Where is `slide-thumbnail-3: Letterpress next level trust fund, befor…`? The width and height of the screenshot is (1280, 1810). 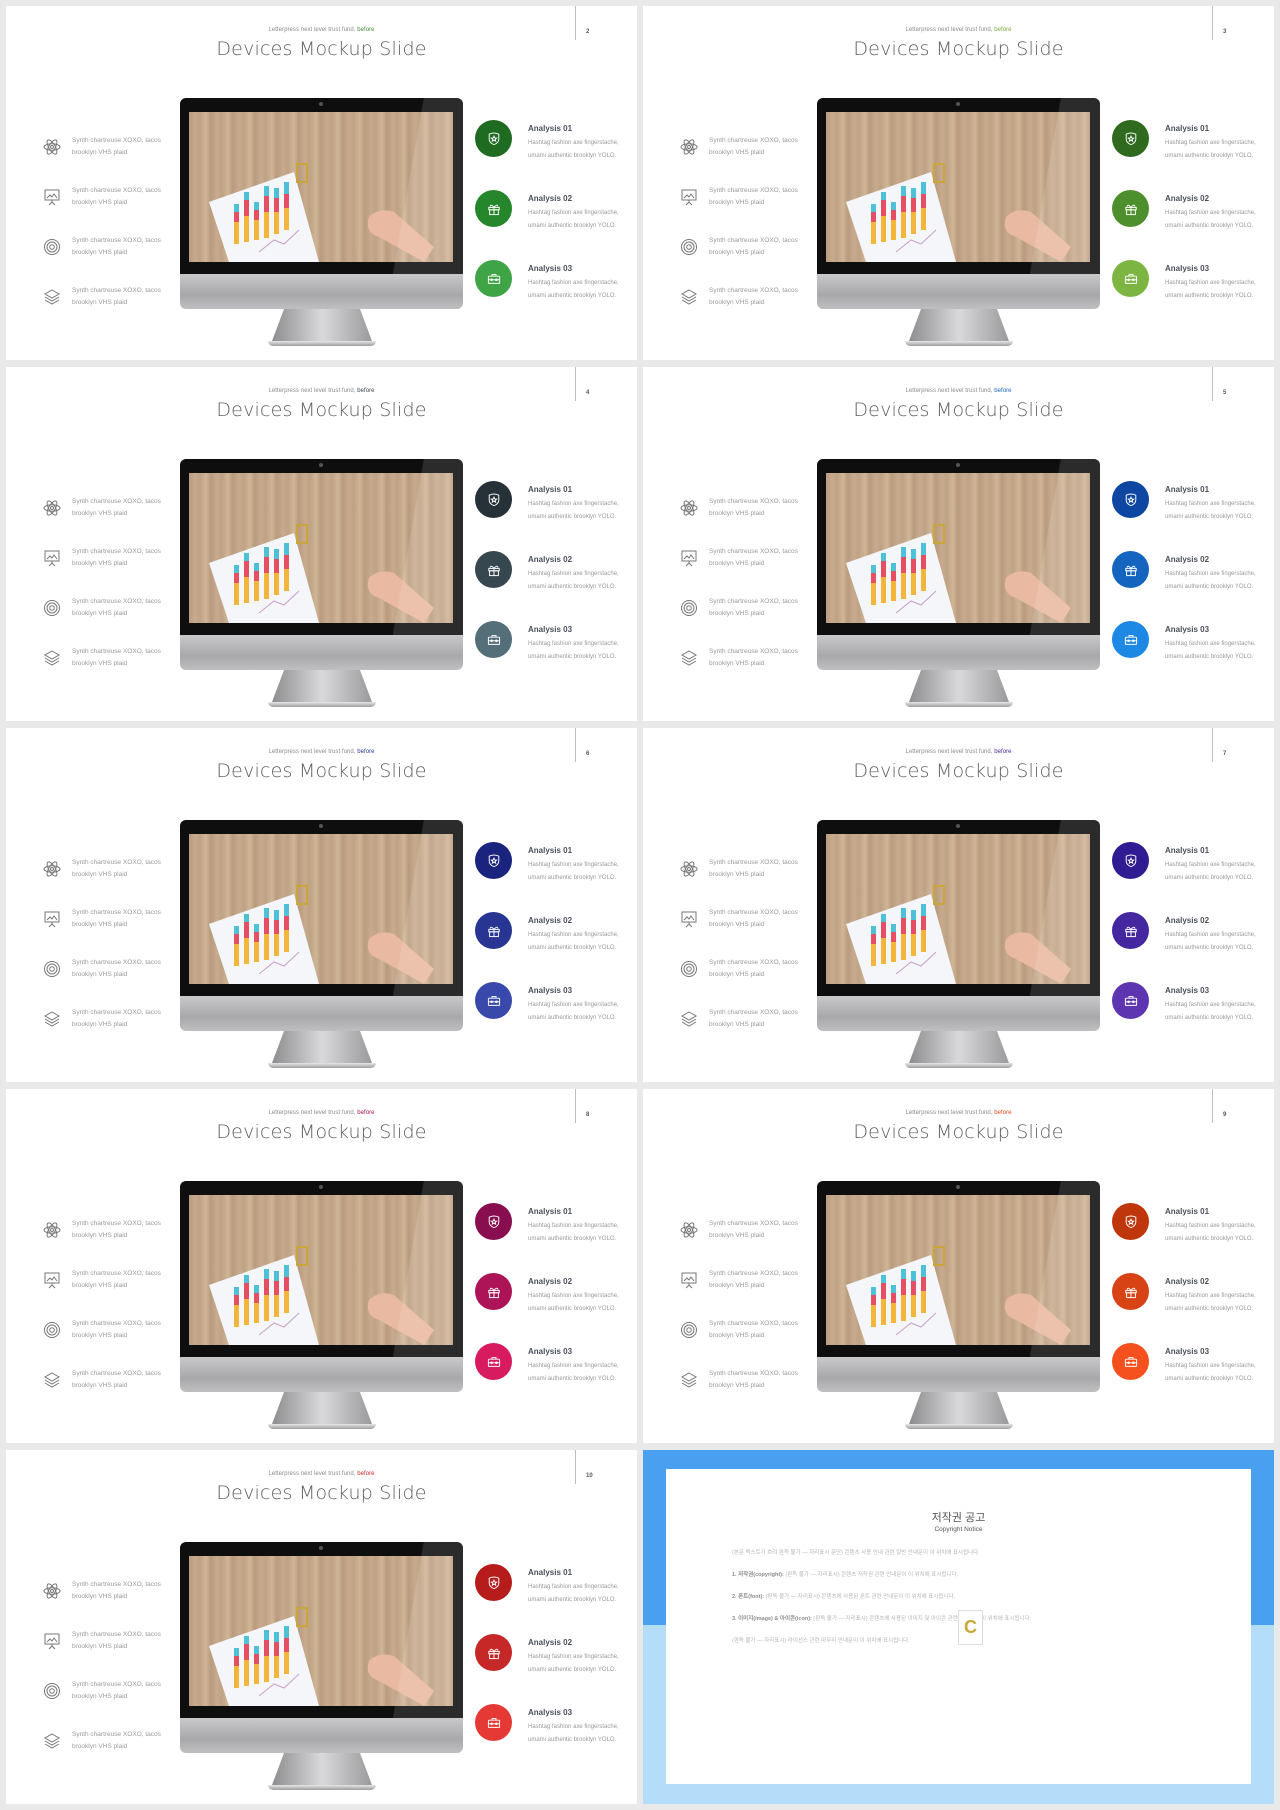
slide-thumbnail-3: Letterpress next level trust fund, befor… is located at coordinates (958, 183).